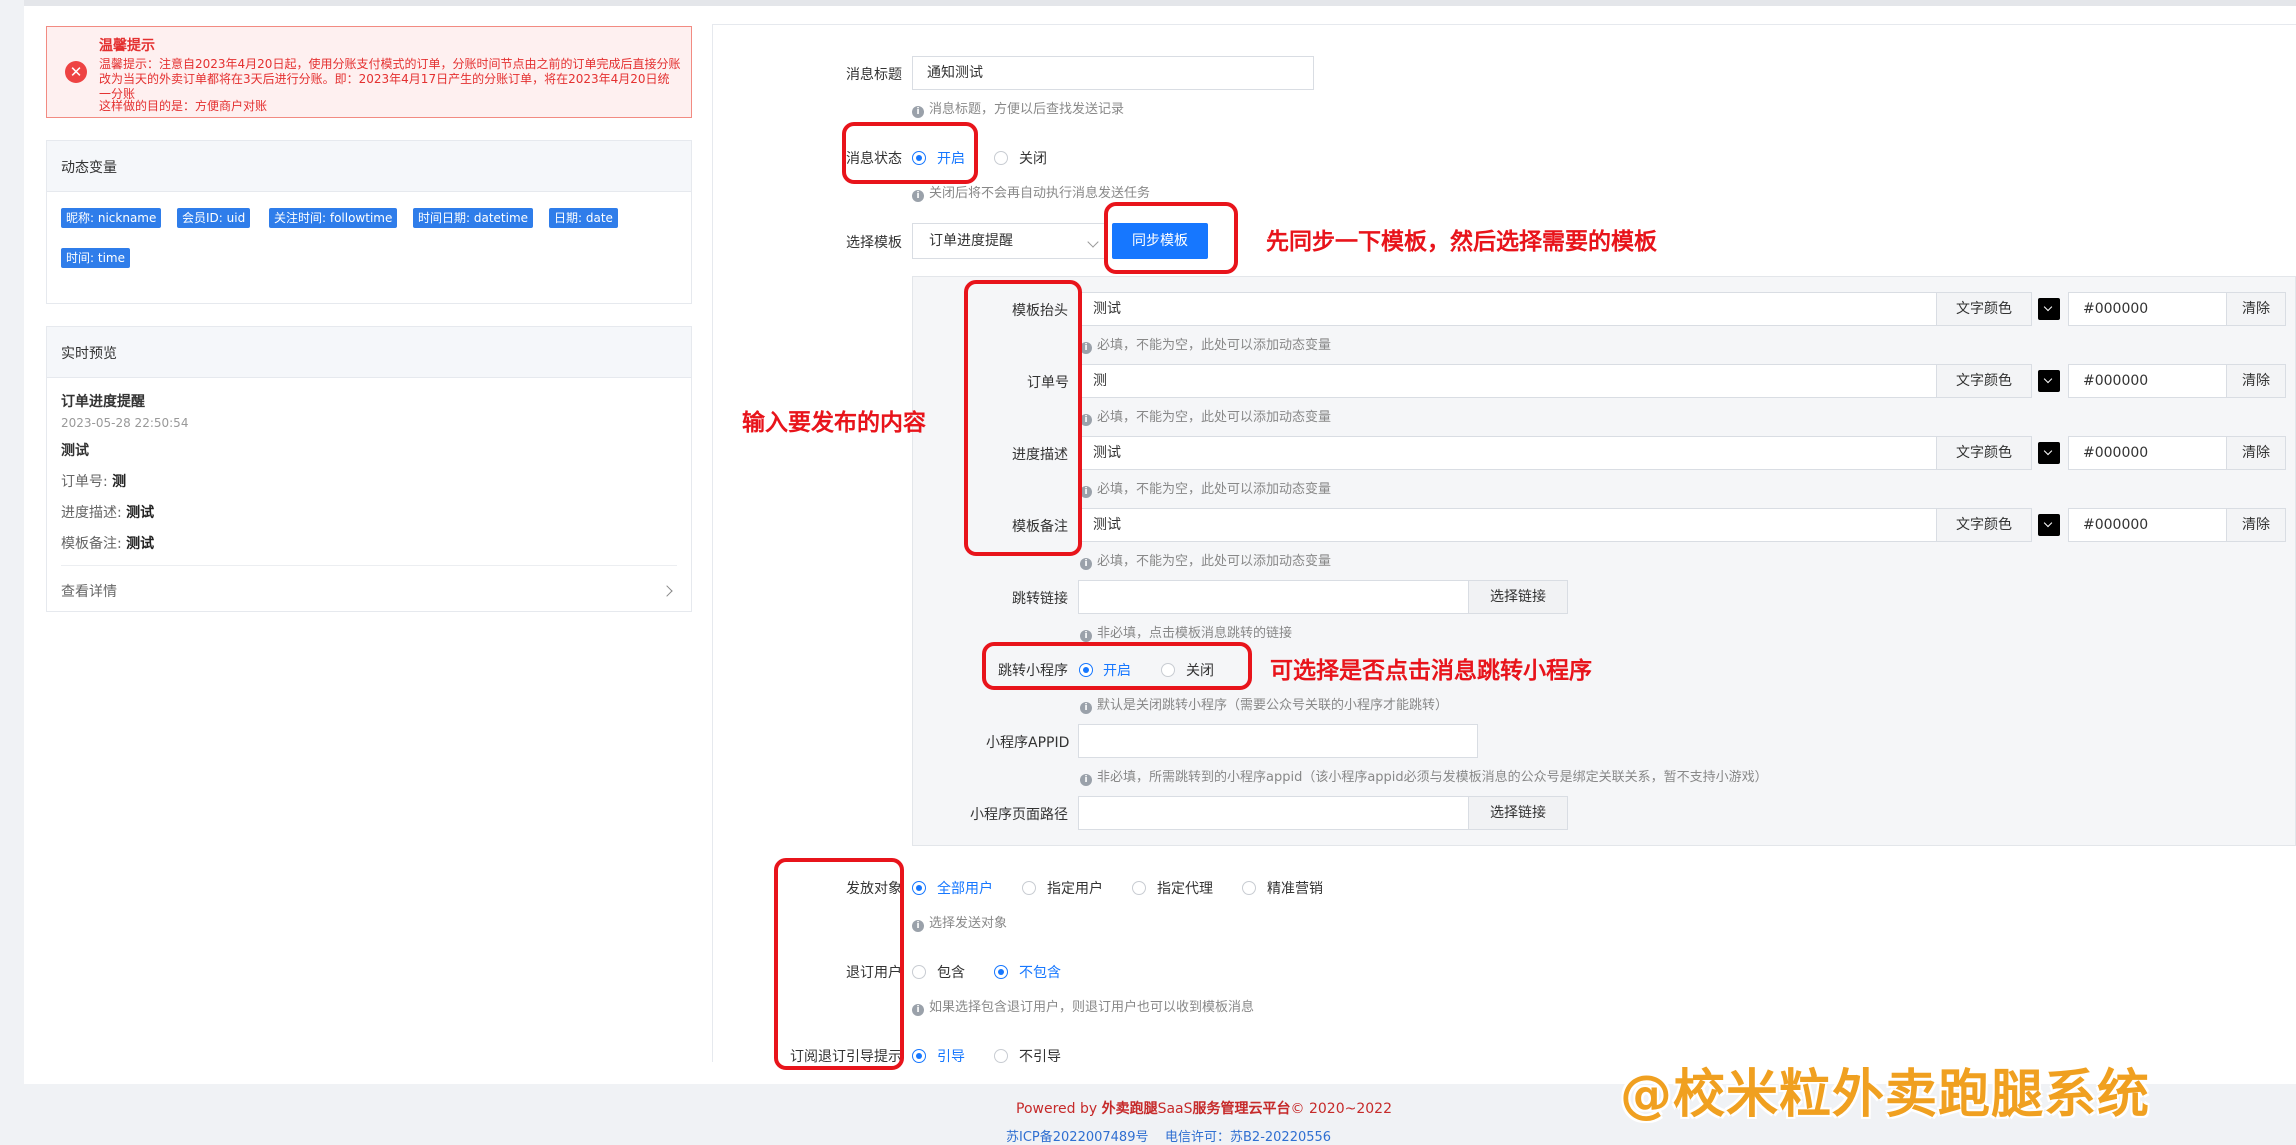 Image resolution: width=2296 pixels, height=1145 pixels. I want to click on link-label: 跳转链接, so click(1040, 599).